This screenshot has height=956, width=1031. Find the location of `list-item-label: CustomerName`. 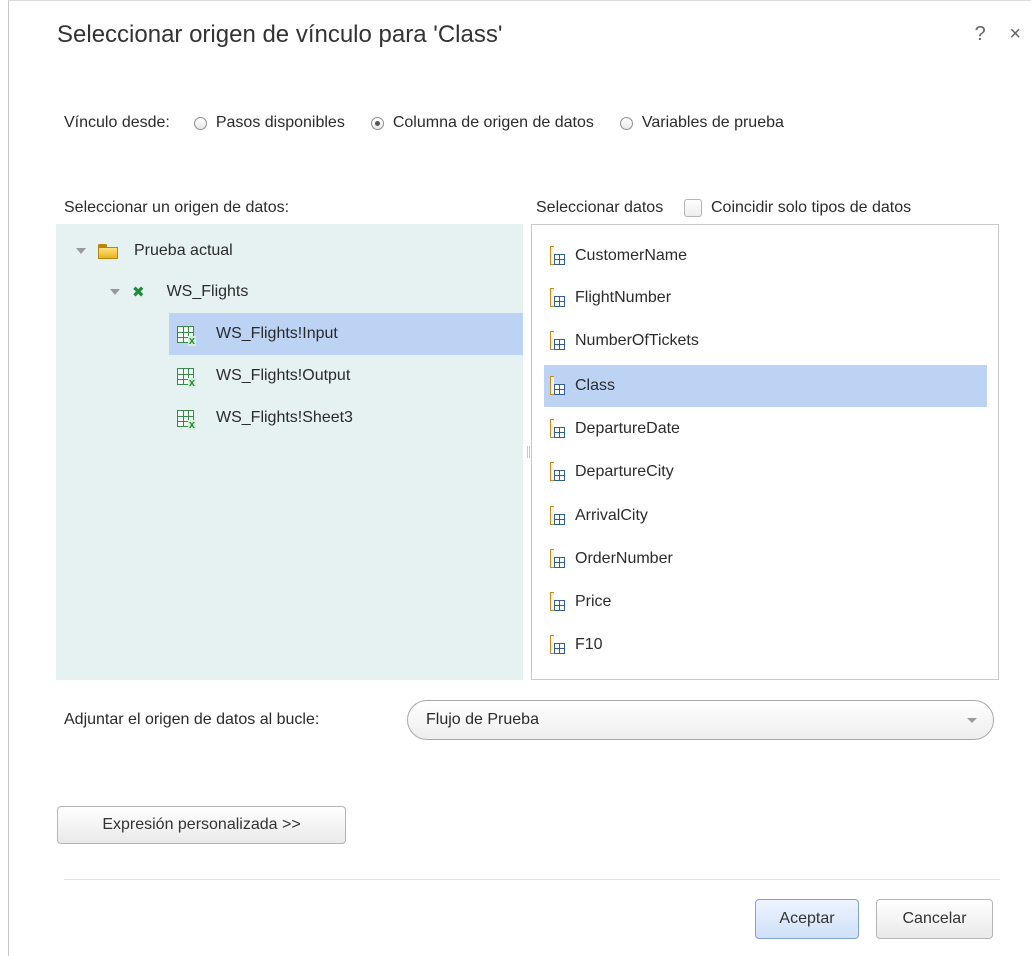

list-item-label: CustomerName is located at coordinates (631, 255).